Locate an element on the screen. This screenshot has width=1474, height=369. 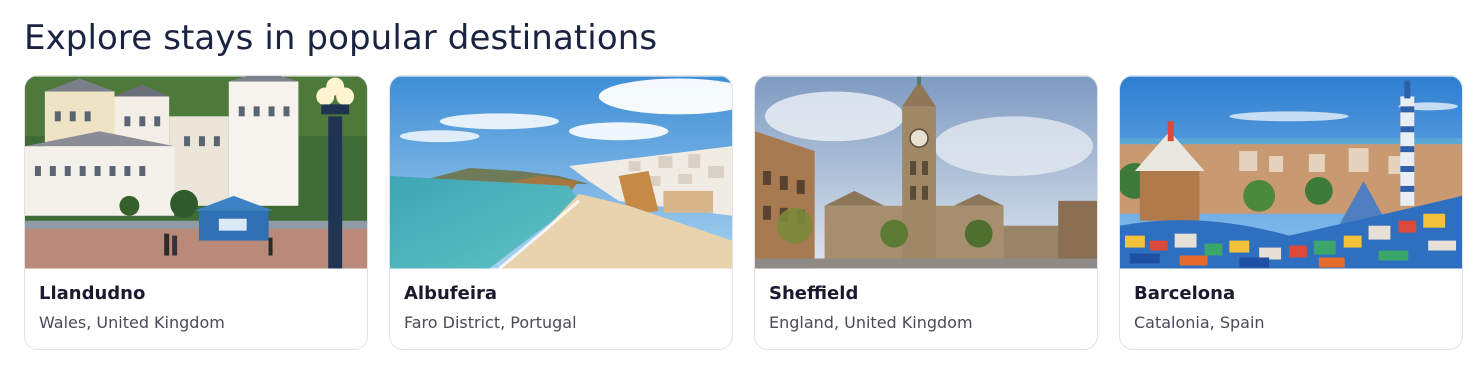
destination-city: Barcelona is located at coordinates (1185, 293).